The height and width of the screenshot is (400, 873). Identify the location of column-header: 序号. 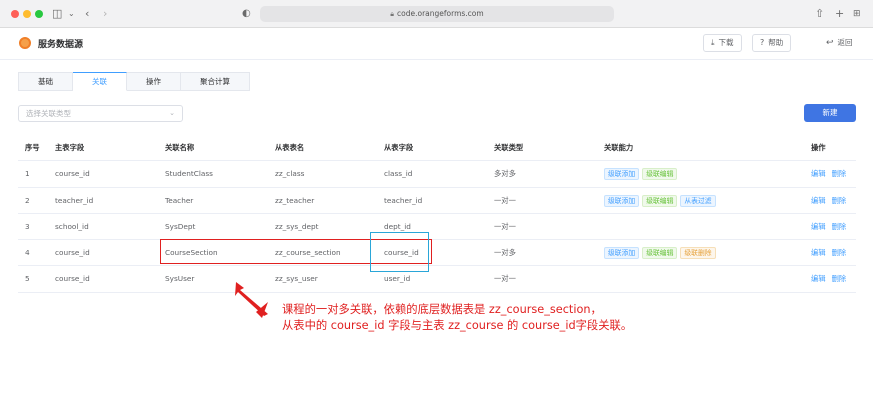
(32, 147).